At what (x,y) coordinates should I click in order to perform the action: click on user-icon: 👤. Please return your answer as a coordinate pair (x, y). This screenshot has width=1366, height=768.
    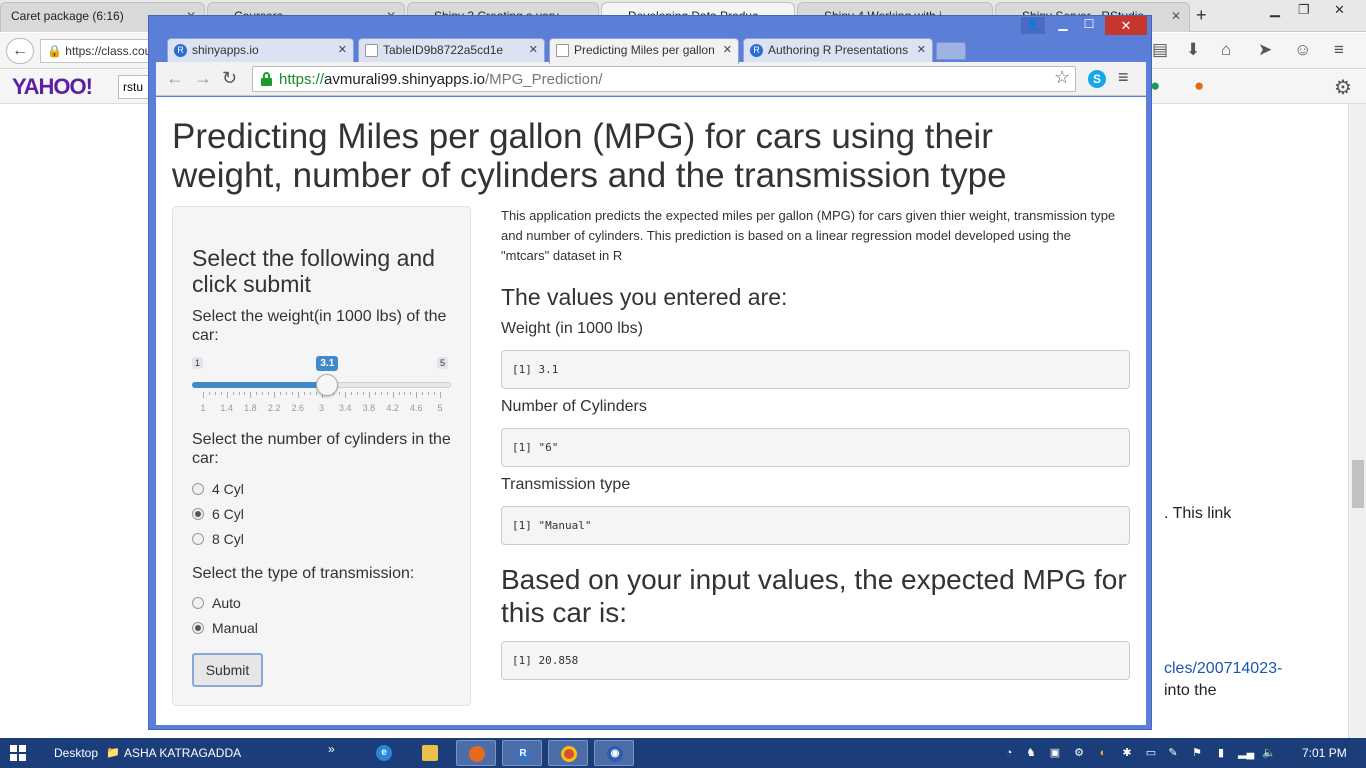
    Looking at the image, I should click on (1033, 25).